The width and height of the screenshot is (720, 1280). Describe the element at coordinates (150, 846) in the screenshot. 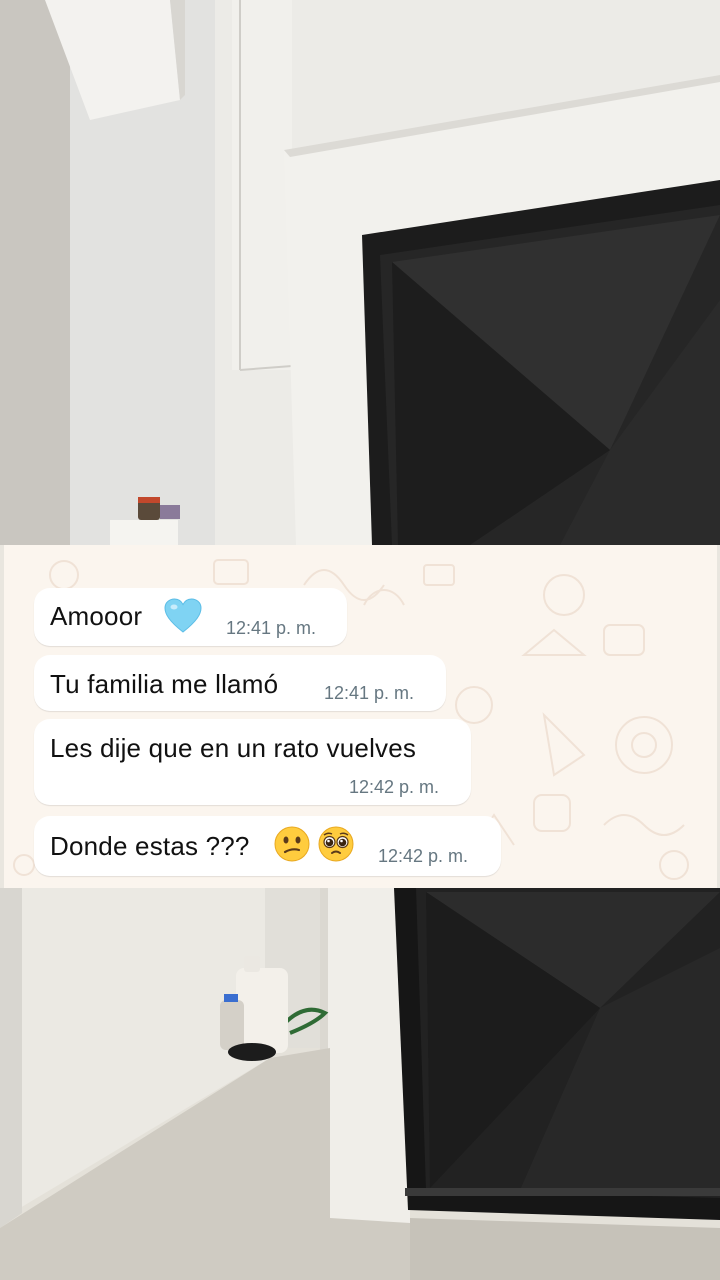

I see `message-text: Donde estas ???` at that location.